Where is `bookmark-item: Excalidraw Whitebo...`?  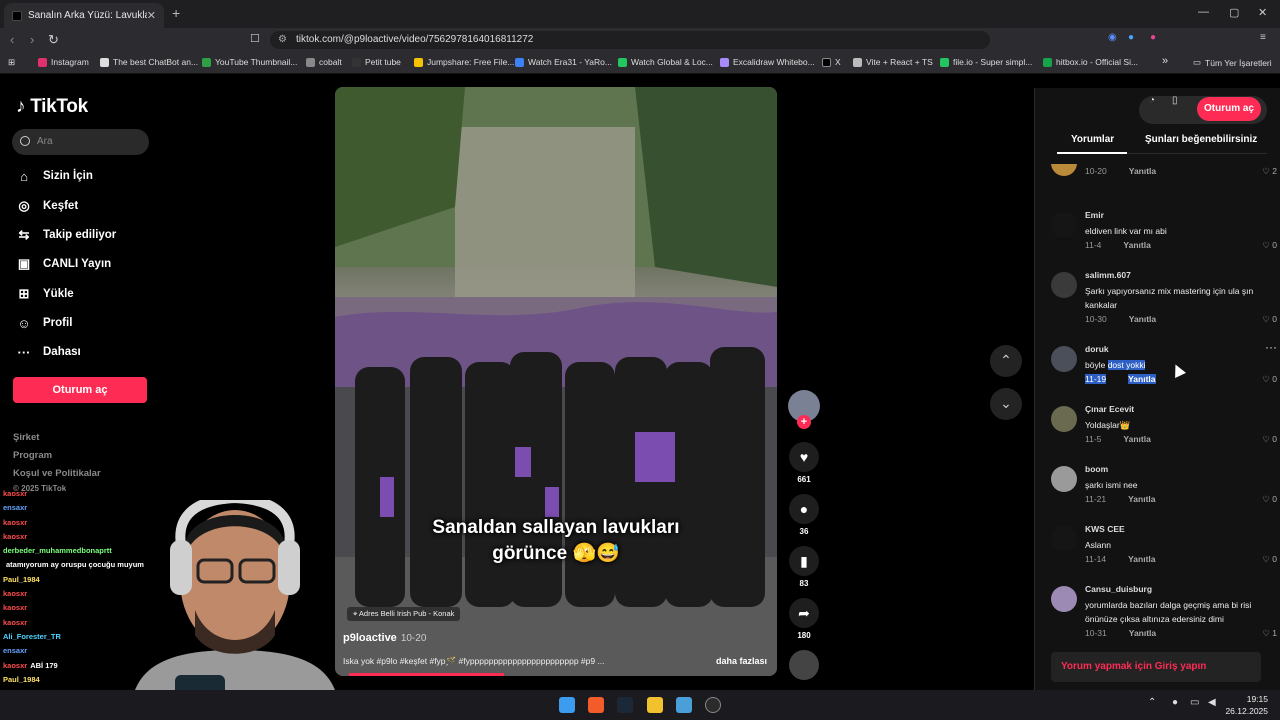 bookmark-item: Excalidraw Whitebo... is located at coordinates (767, 62).